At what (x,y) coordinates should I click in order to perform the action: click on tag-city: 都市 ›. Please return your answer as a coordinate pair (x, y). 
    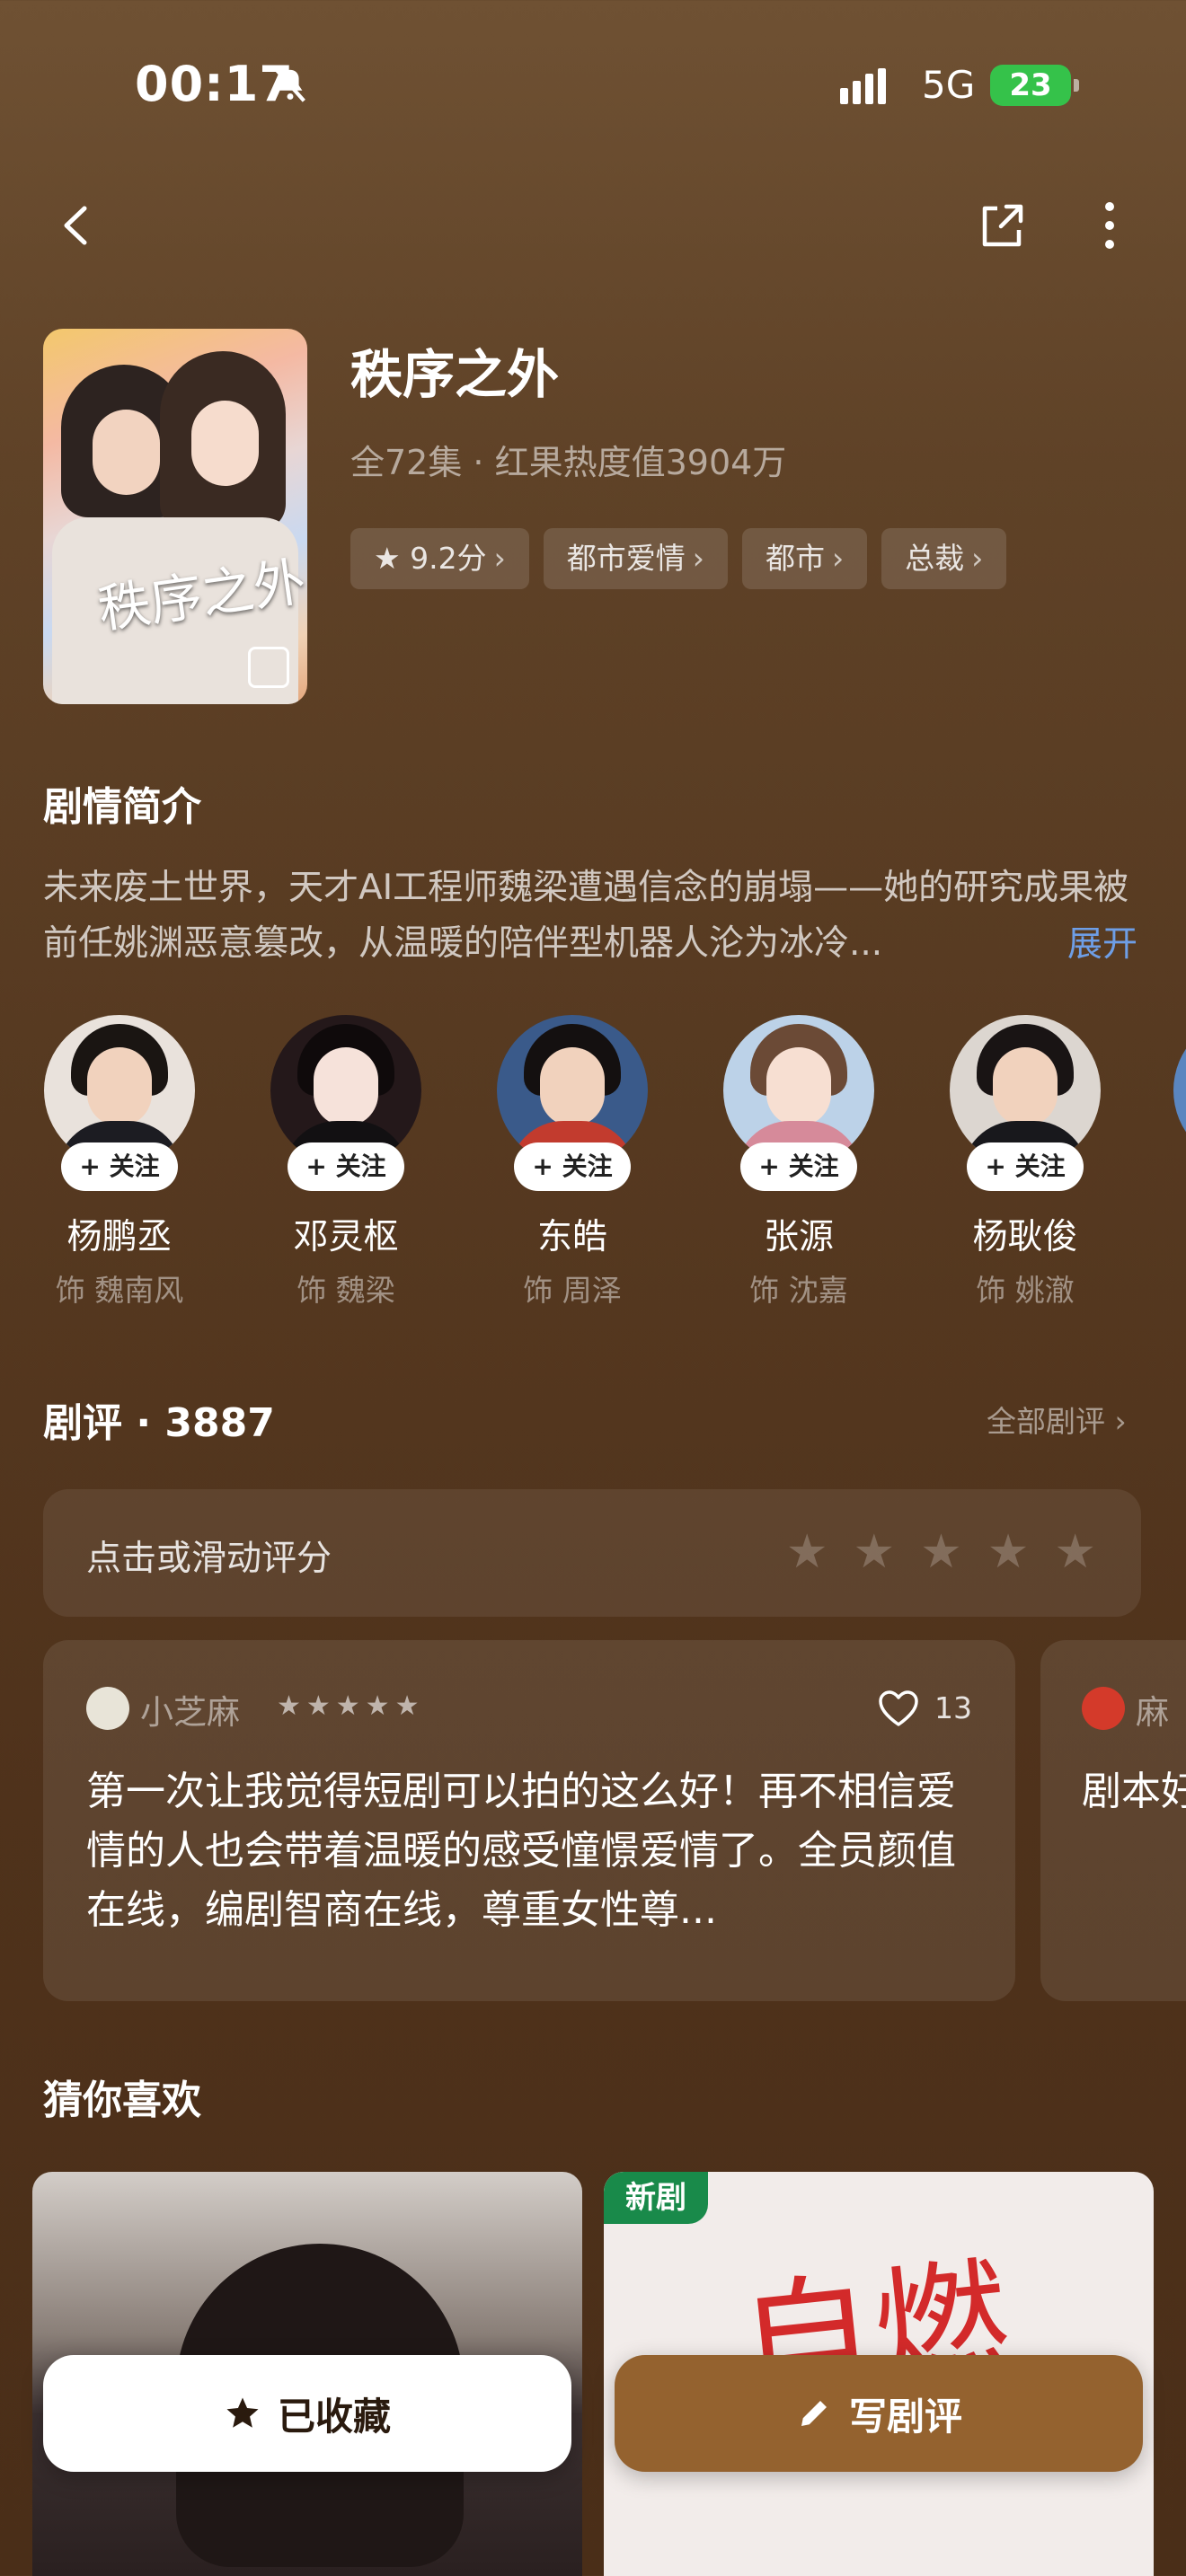
    Looking at the image, I should click on (804, 558).